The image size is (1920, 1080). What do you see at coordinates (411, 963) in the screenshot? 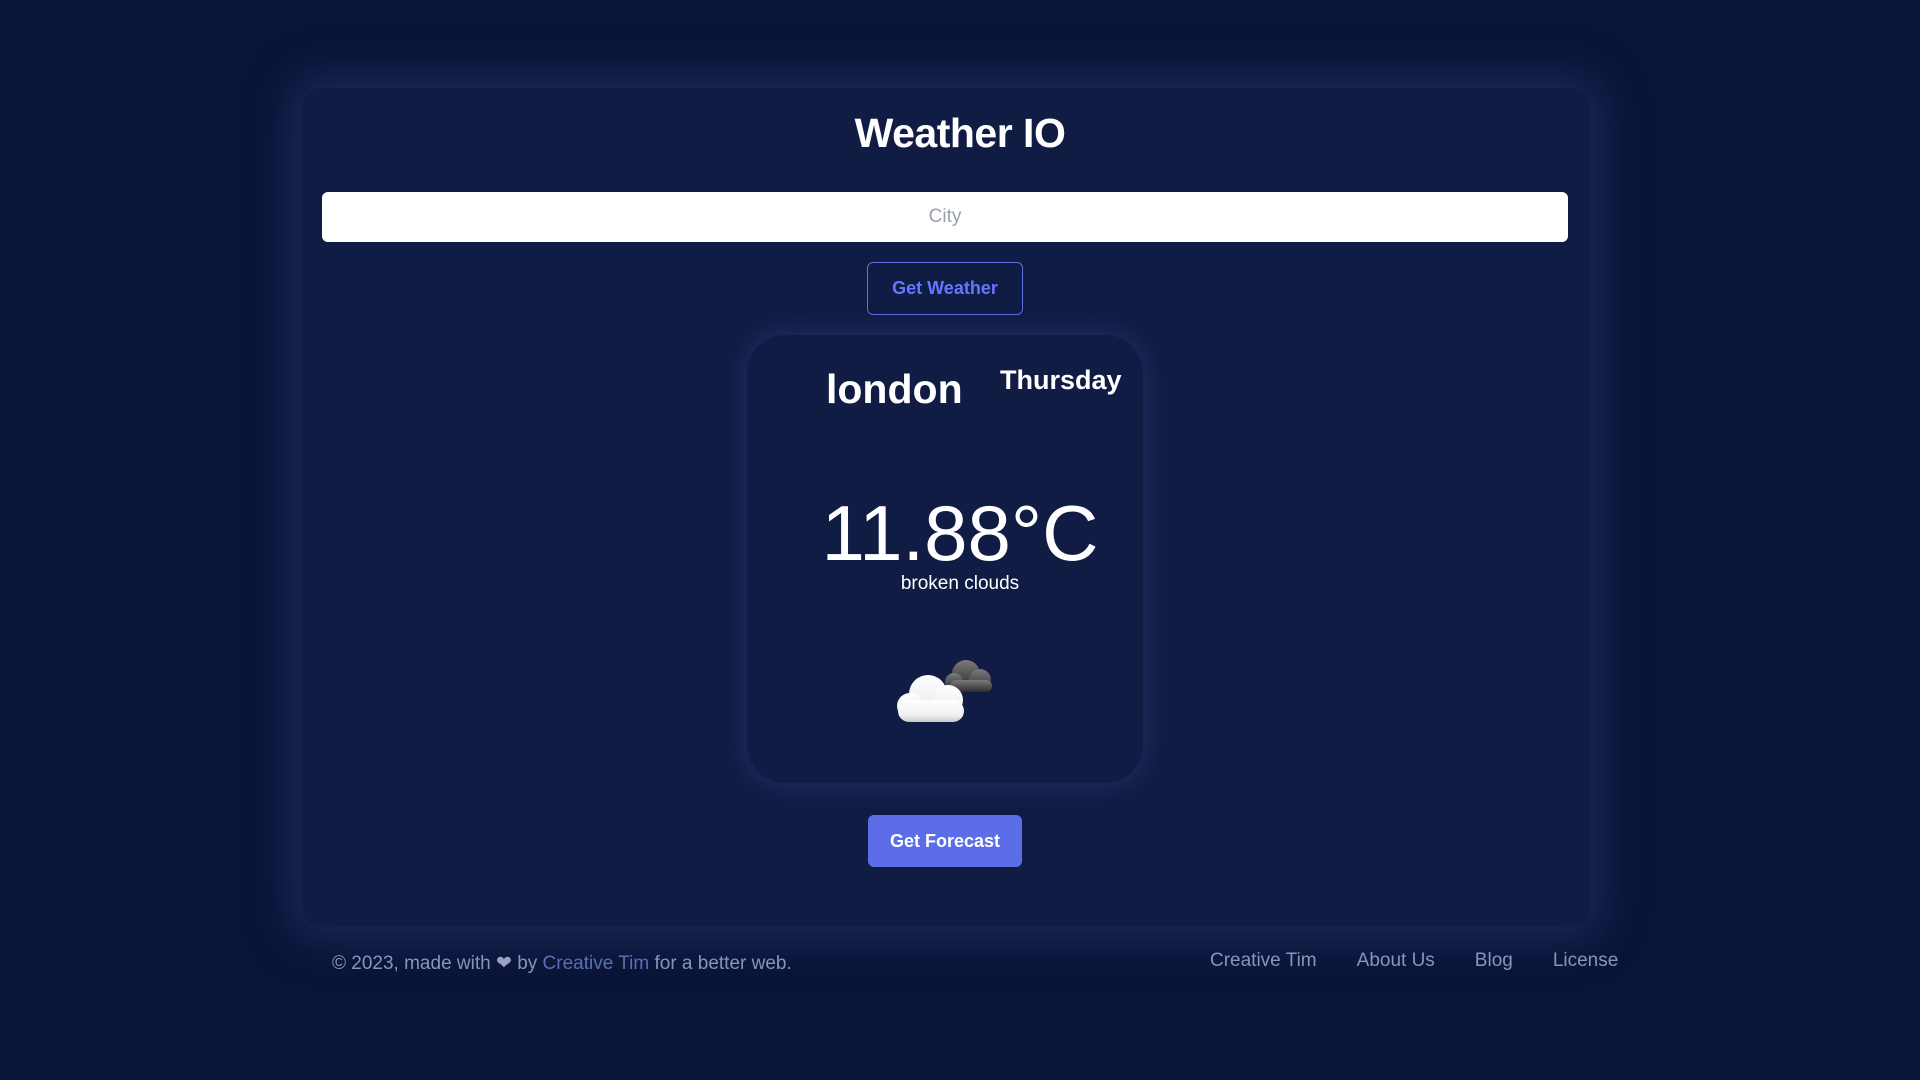
I see `copyright-prefix: © 2023, made with` at bounding box center [411, 963].